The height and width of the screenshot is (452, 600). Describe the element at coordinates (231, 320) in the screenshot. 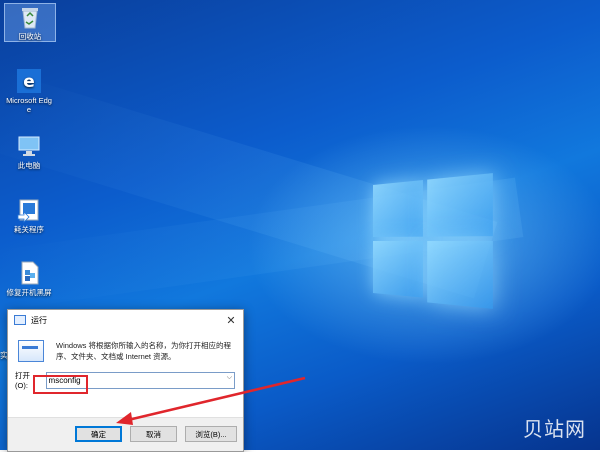

I see `close-icon: ✕` at that location.